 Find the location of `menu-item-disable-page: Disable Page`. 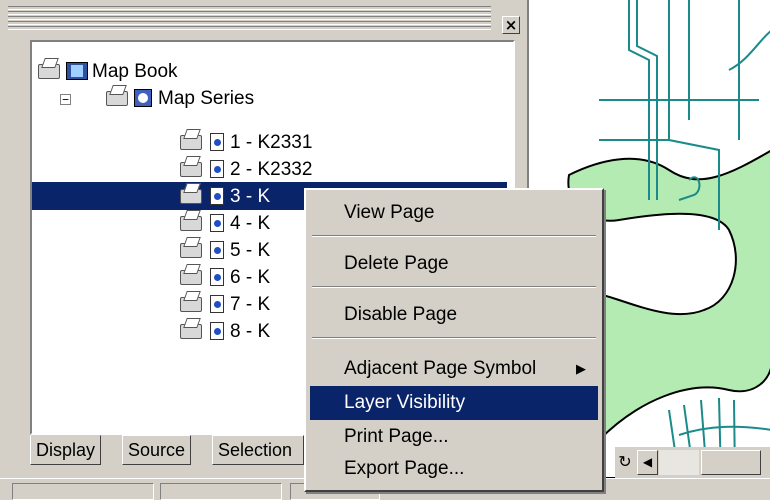

menu-item-disable-page: Disable Page is located at coordinates (454, 315).